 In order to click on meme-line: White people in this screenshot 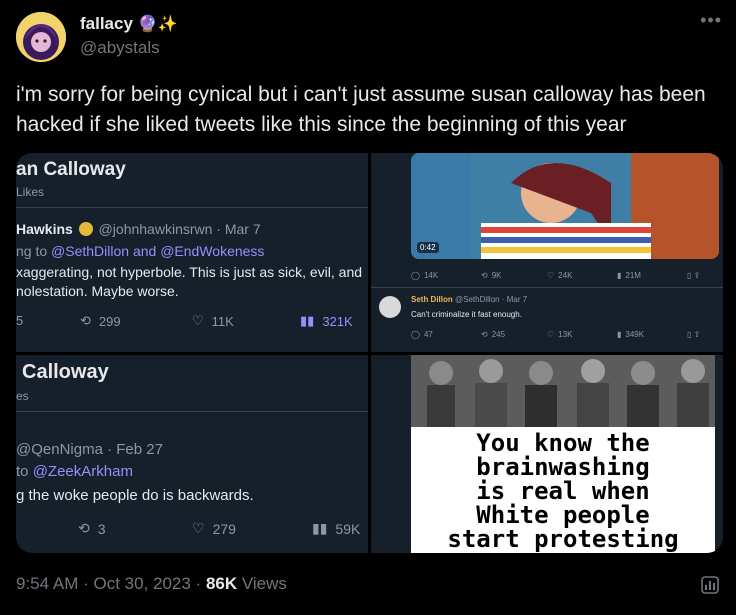, I will do `click(563, 515)`.